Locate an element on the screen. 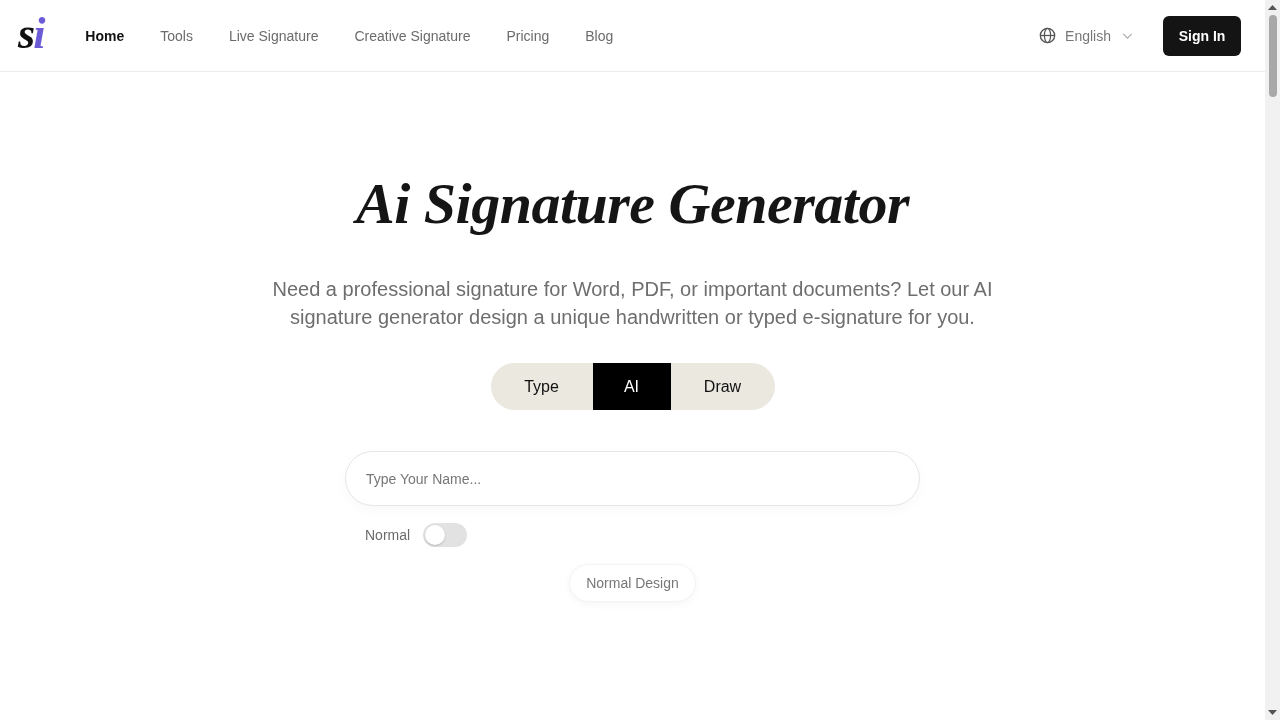 The image size is (1280, 720). nav-link: Home is located at coordinates (105, 35).